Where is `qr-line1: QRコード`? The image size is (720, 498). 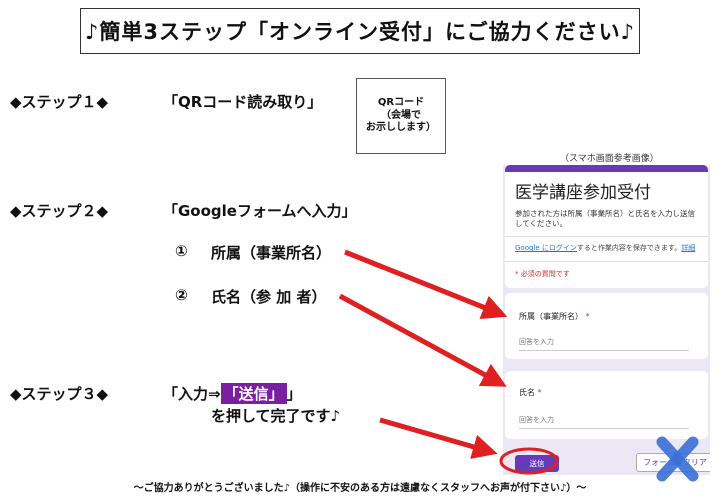 qr-line1: QRコード is located at coordinates (401, 103).